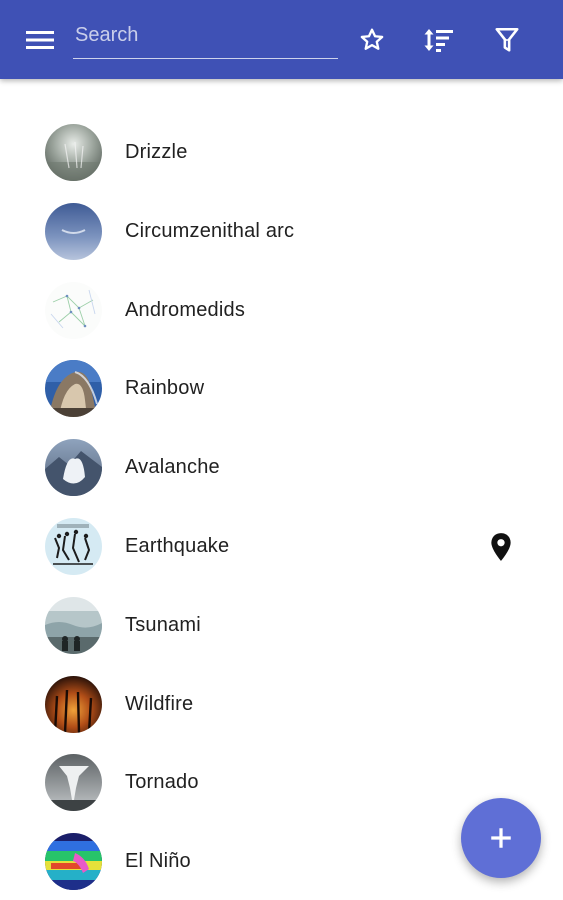  What do you see at coordinates (158, 861) in the screenshot?
I see `item-label: El Niño` at bounding box center [158, 861].